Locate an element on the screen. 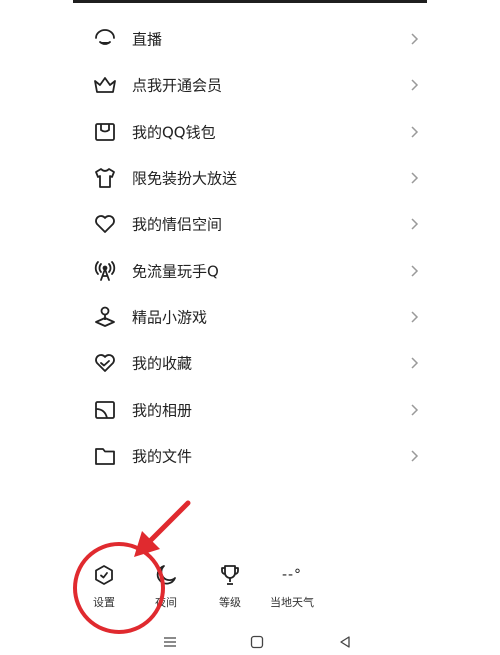 This screenshot has width=500, height=655. menu-nav-button is located at coordinates (170, 642).